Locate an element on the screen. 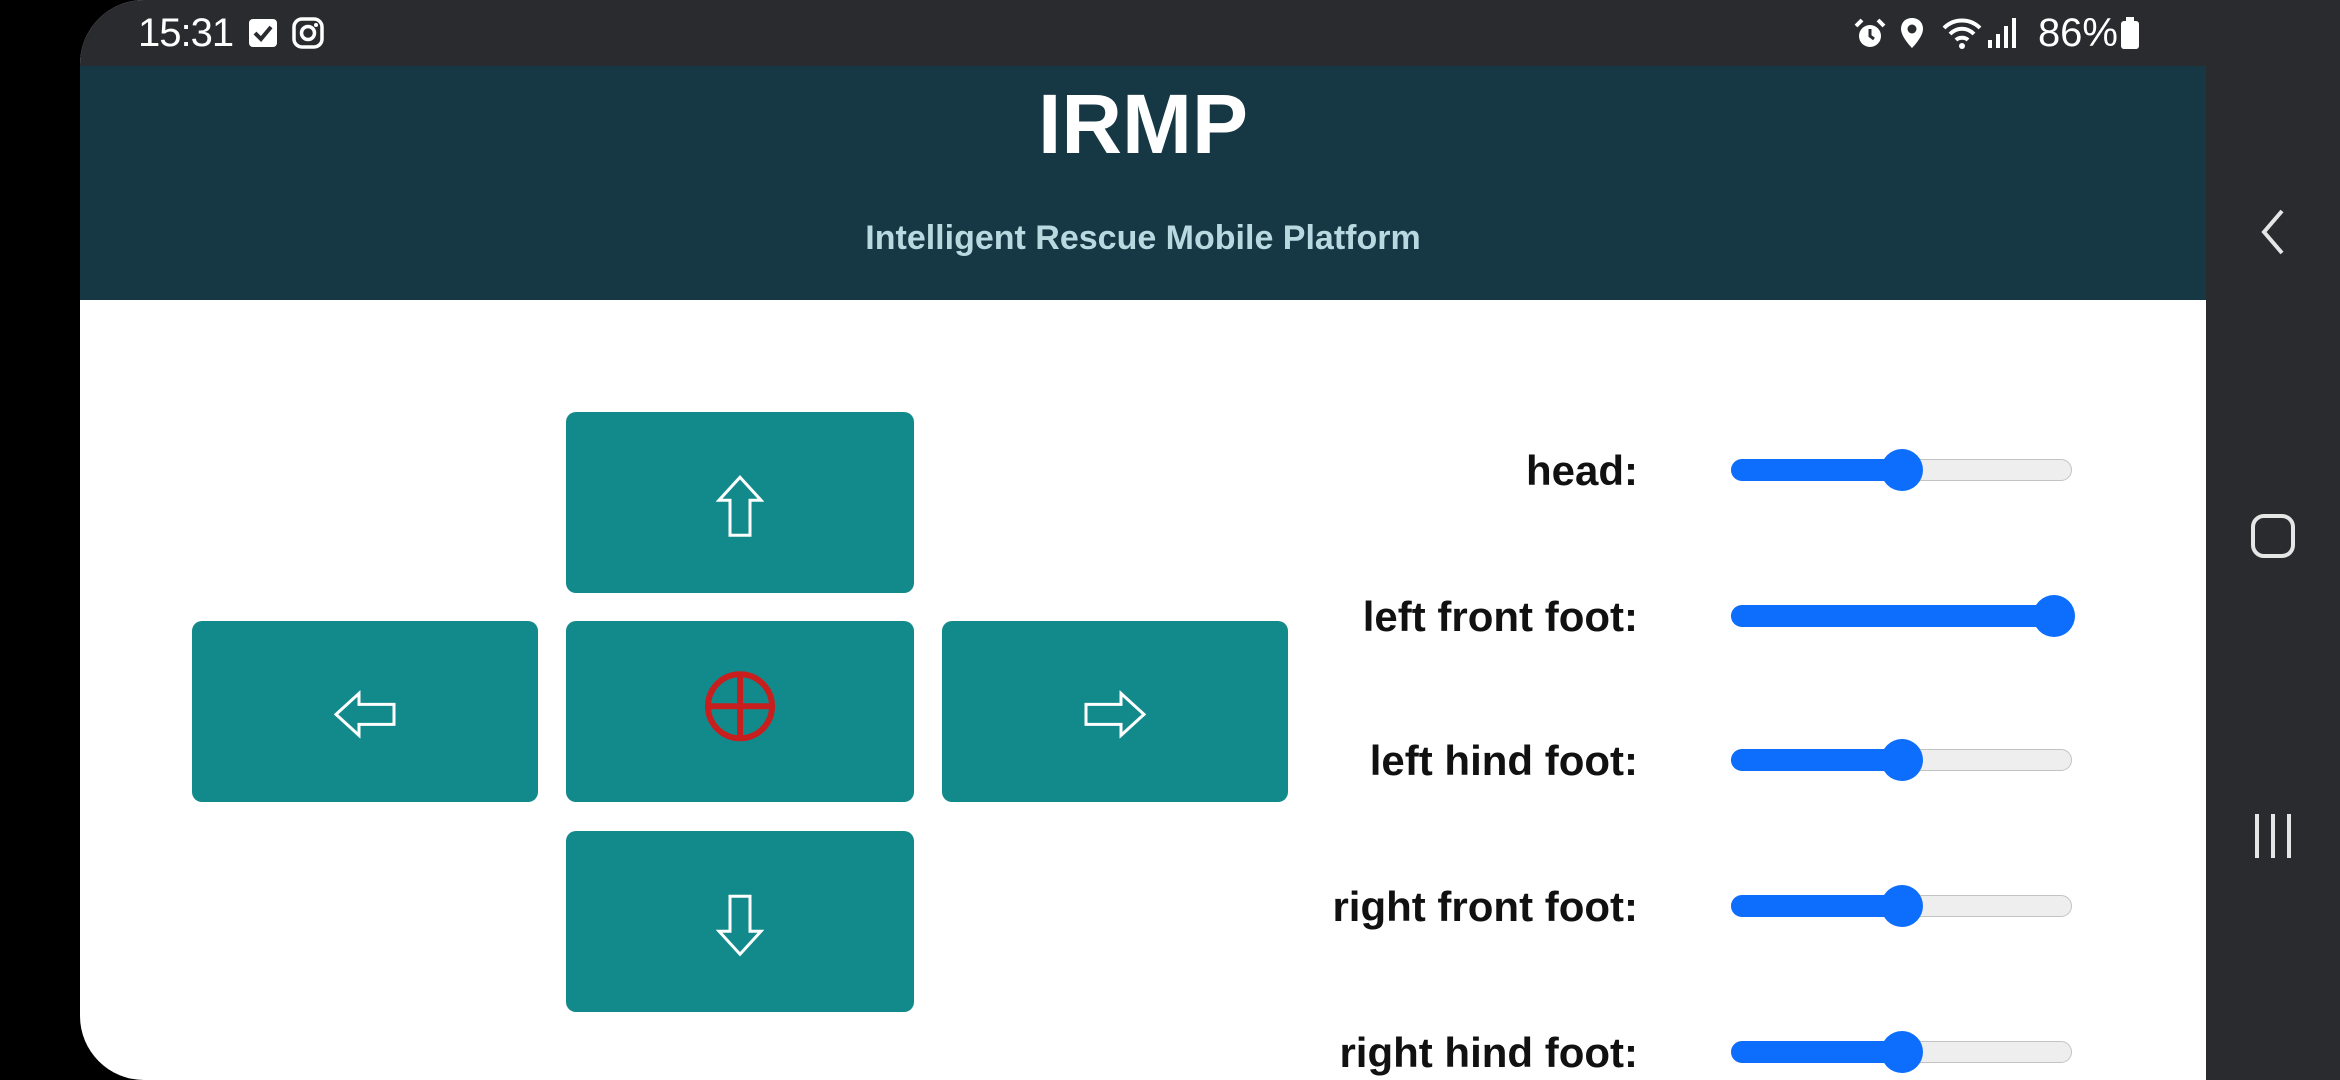  slider-label: right hind foot: is located at coordinates (1488, 1052).